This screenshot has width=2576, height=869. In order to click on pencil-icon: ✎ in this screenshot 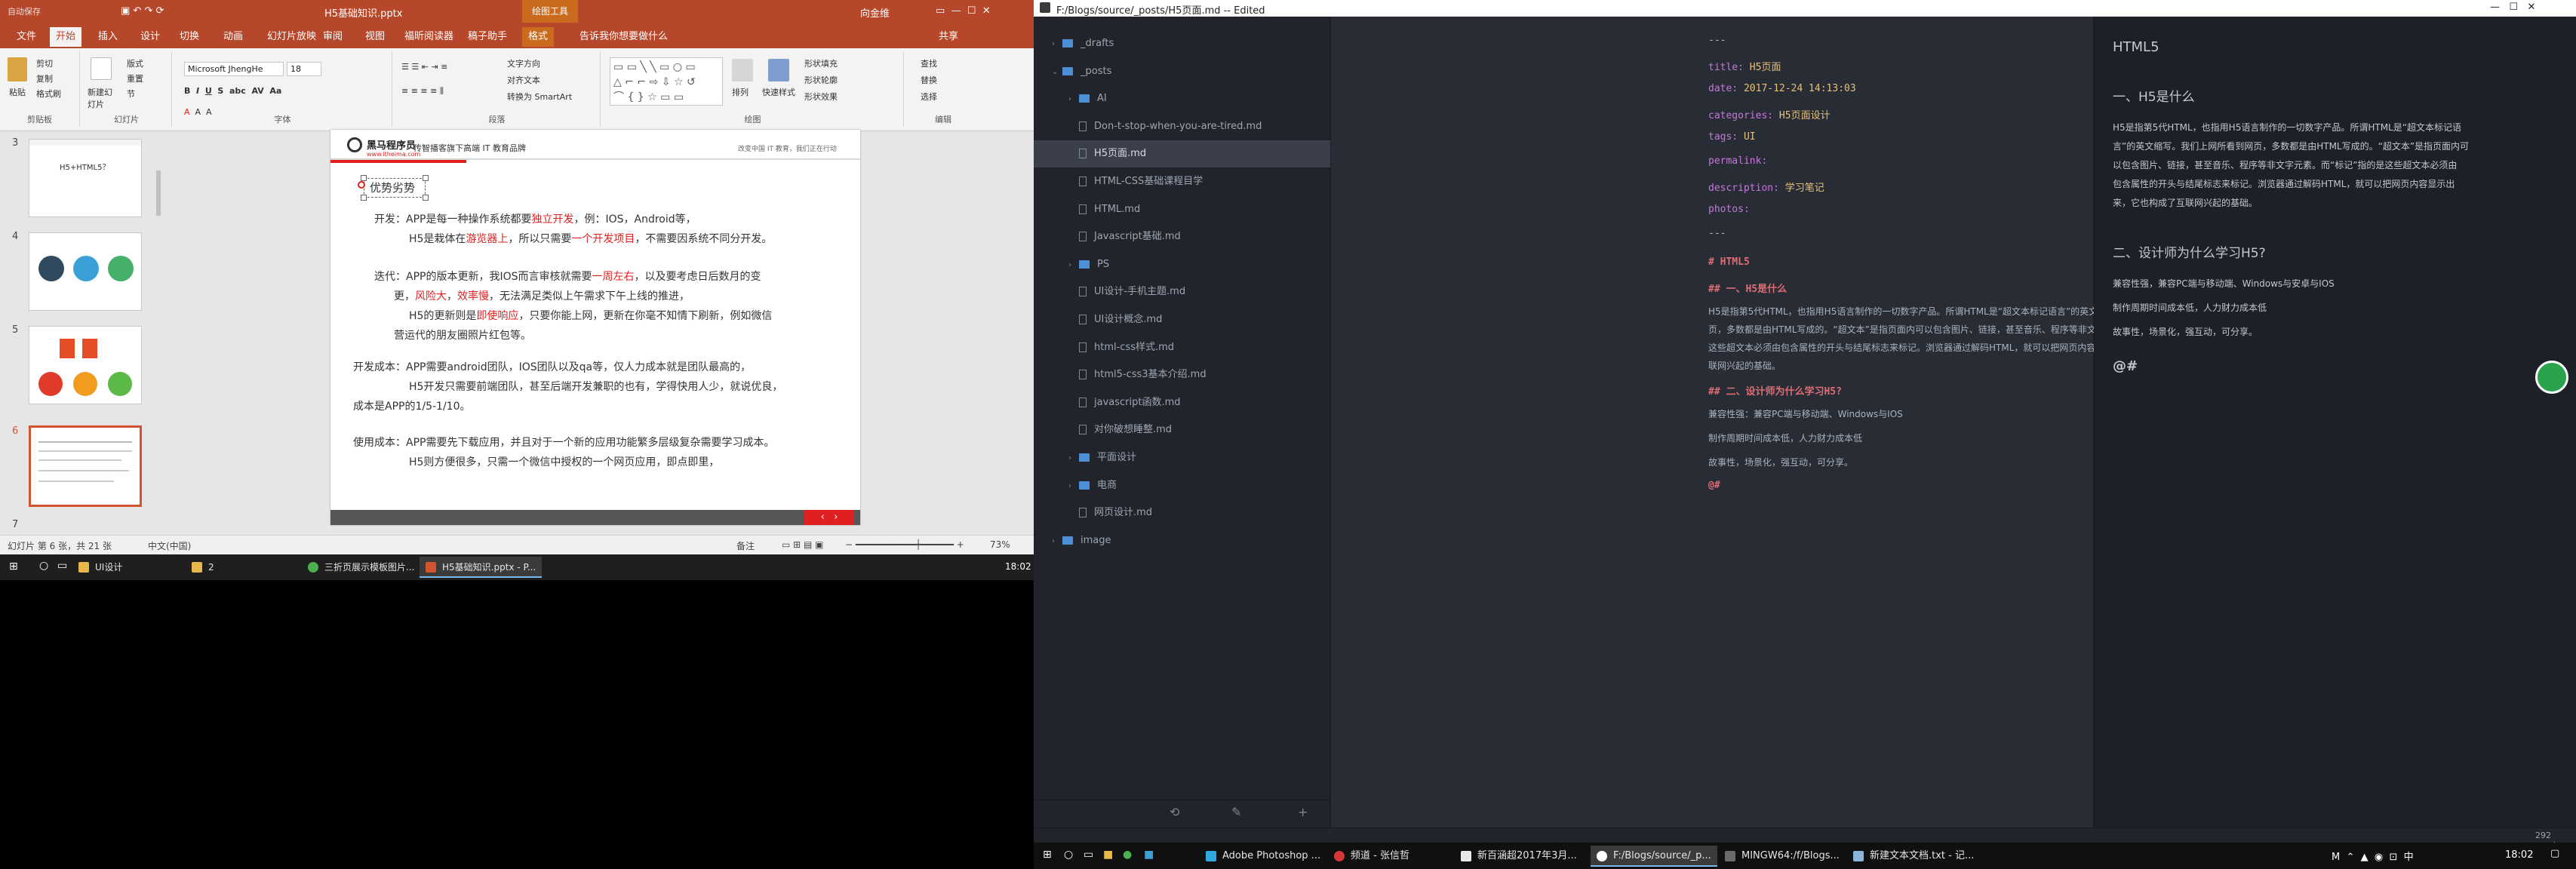, I will do `click(1236, 812)`.